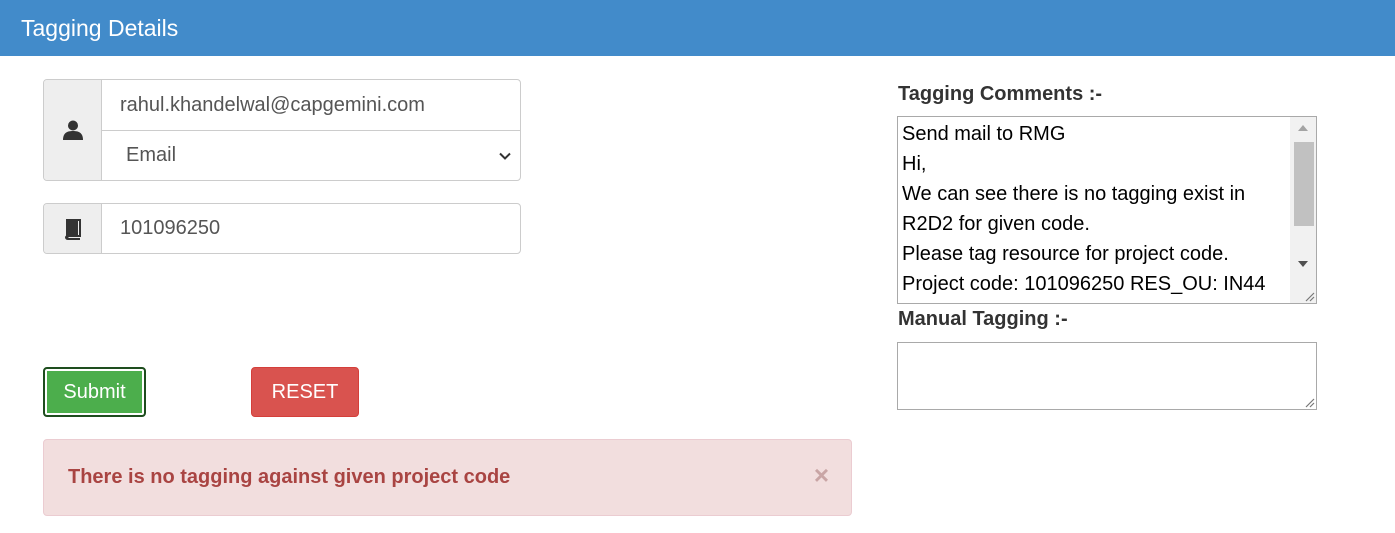 This screenshot has height=533, width=1395. Describe the element at coordinates (914, 164) in the screenshot. I see `comment-line: Hi,` at that location.